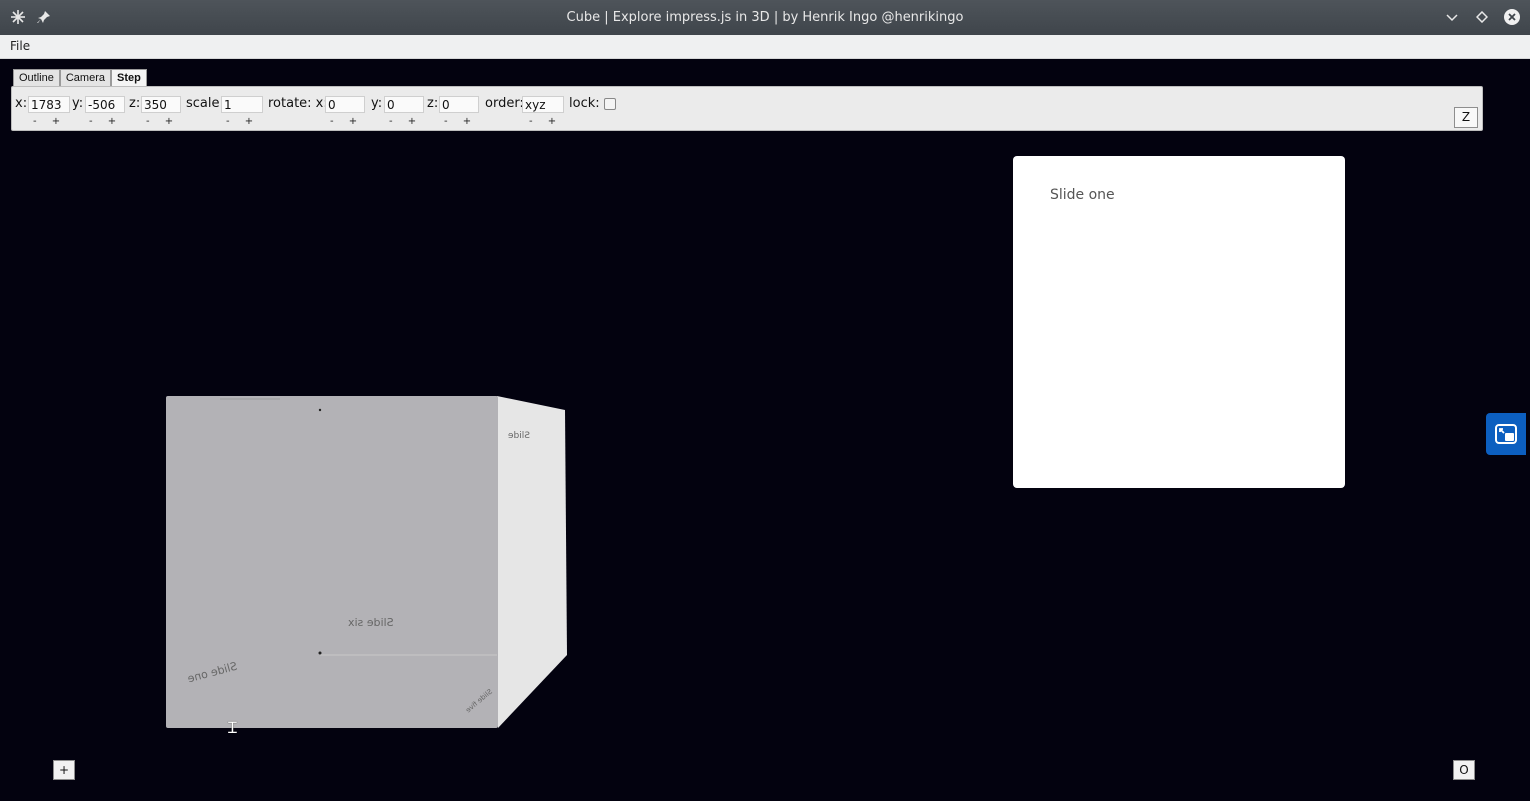 The width and height of the screenshot is (1530, 801). Describe the element at coordinates (584, 103) in the screenshot. I see `lock-label: lock:` at that location.